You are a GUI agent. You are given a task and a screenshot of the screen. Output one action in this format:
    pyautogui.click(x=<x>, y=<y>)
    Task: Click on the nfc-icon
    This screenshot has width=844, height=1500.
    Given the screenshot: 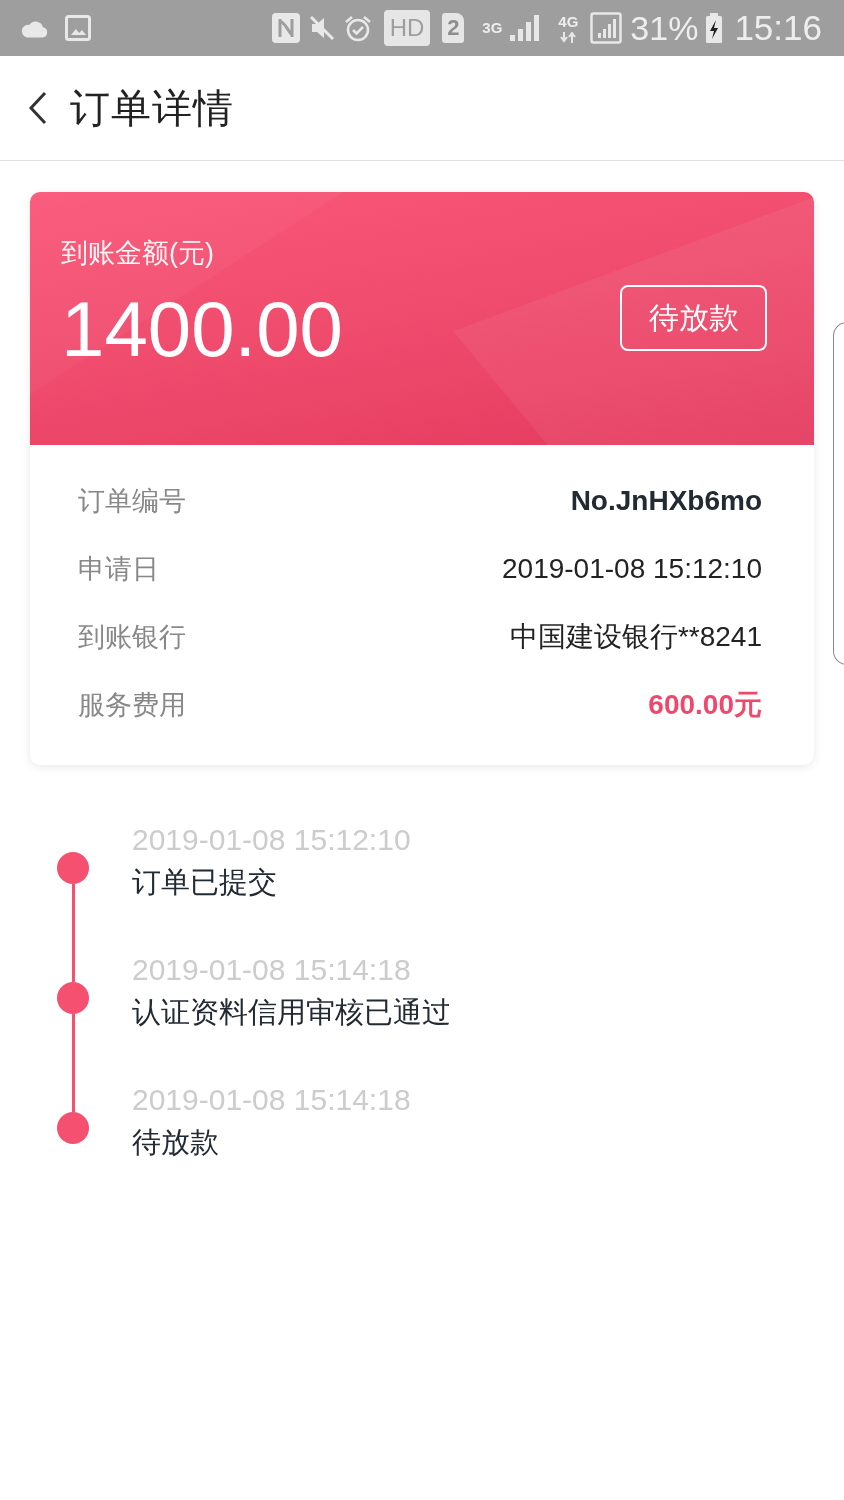 What is the action you would take?
    pyautogui.click(x=285, y=28)
    